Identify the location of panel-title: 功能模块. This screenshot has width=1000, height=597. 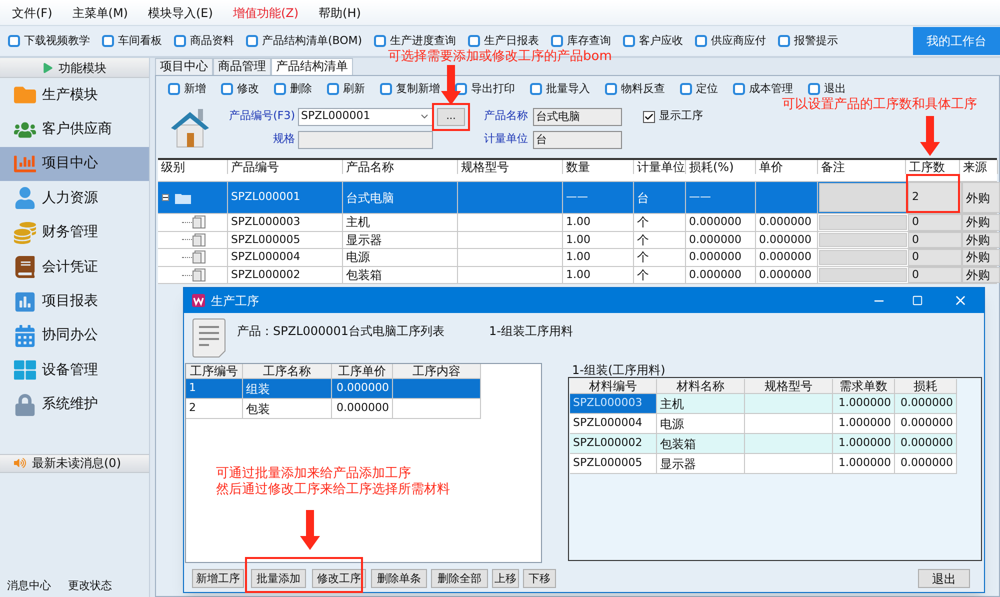
(82, 68).